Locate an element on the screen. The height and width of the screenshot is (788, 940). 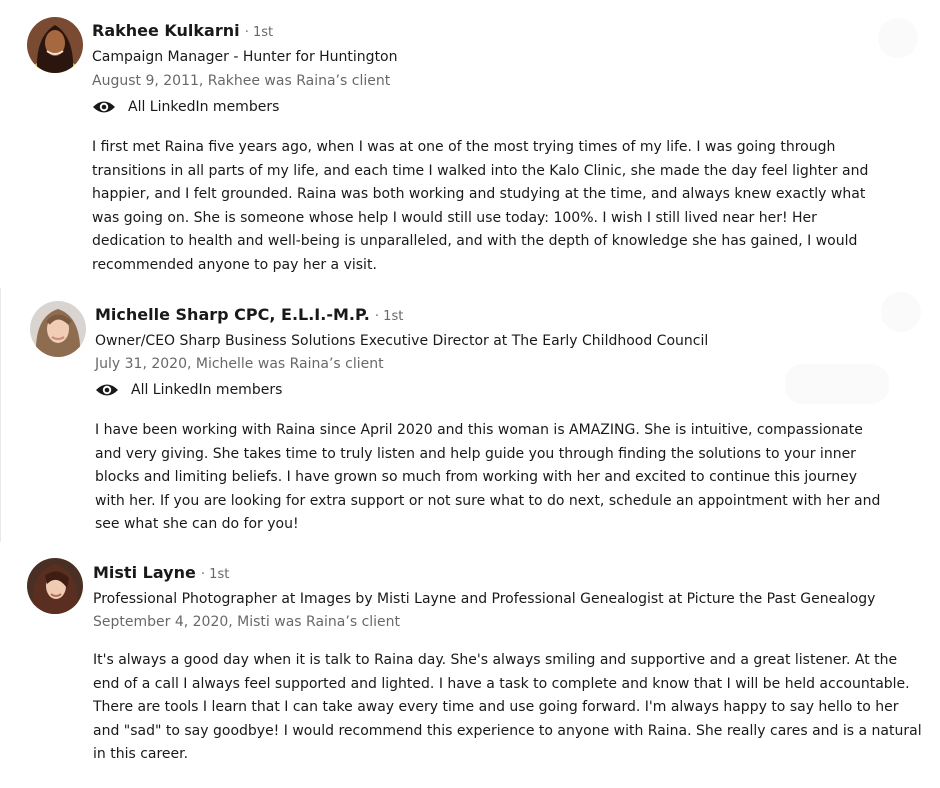
recommender-name-row: Misti Layne · 1st is located at coordinates (161, 574).